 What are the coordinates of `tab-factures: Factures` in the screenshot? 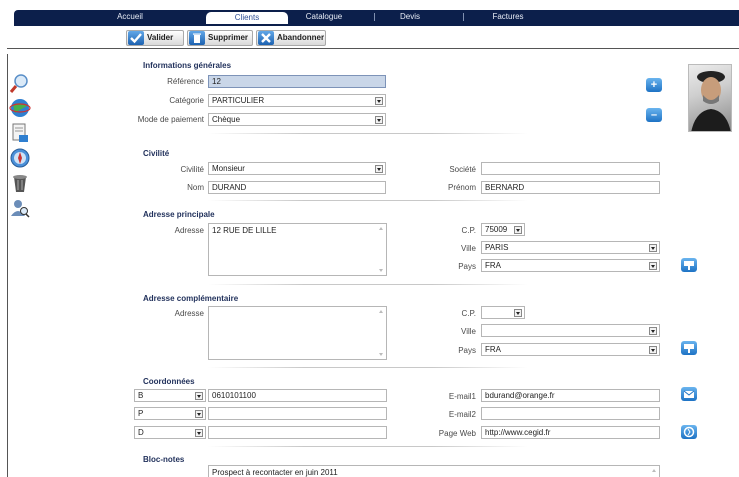 It's located at (508, 17).